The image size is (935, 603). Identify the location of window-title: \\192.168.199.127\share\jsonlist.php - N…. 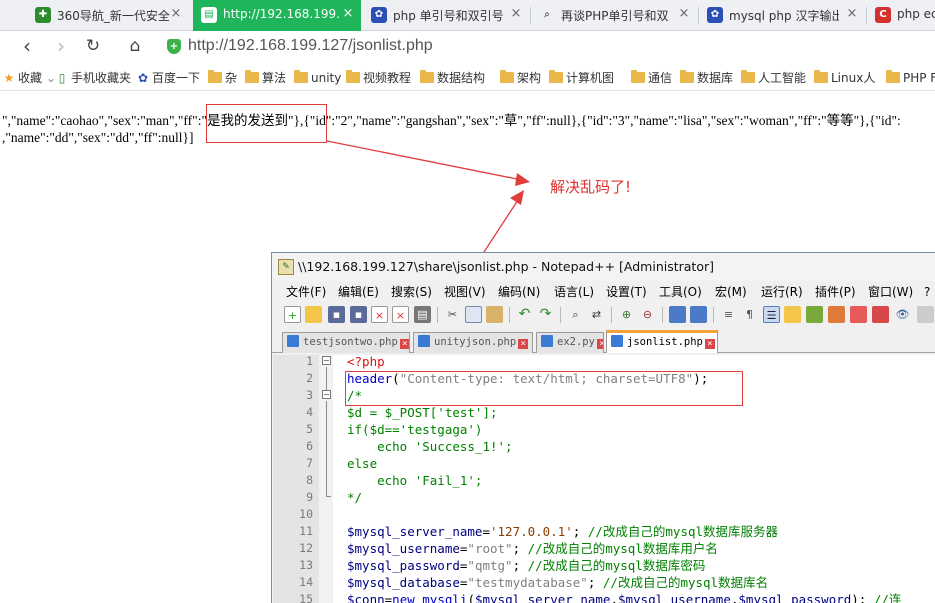
(506, 266).